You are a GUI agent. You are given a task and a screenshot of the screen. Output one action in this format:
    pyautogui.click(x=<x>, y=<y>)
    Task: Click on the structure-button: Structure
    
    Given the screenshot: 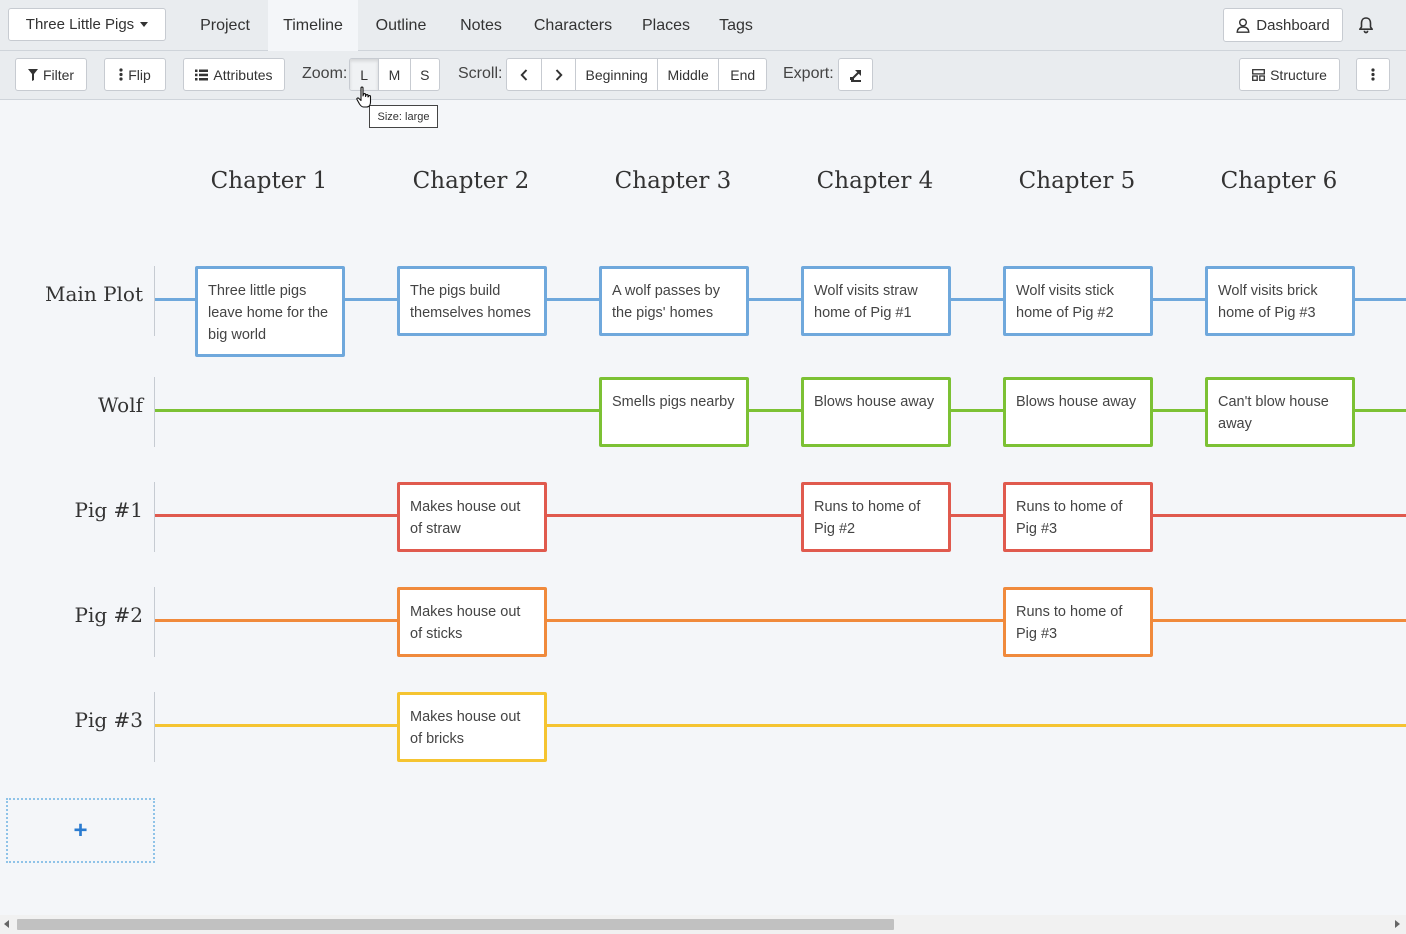 What is the action you would take?
    pyautogui.click(x=1289, y=74)
    